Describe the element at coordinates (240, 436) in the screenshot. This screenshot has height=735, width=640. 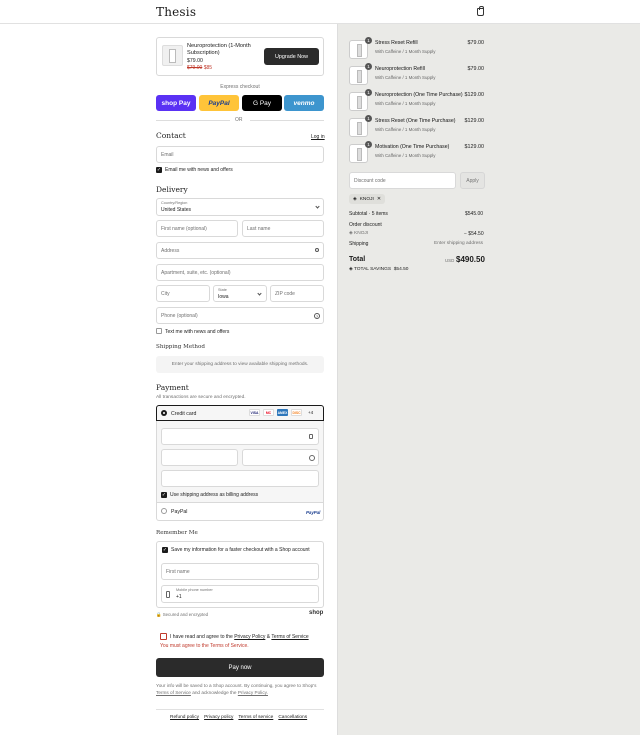
I see `card-number-input` at that location.